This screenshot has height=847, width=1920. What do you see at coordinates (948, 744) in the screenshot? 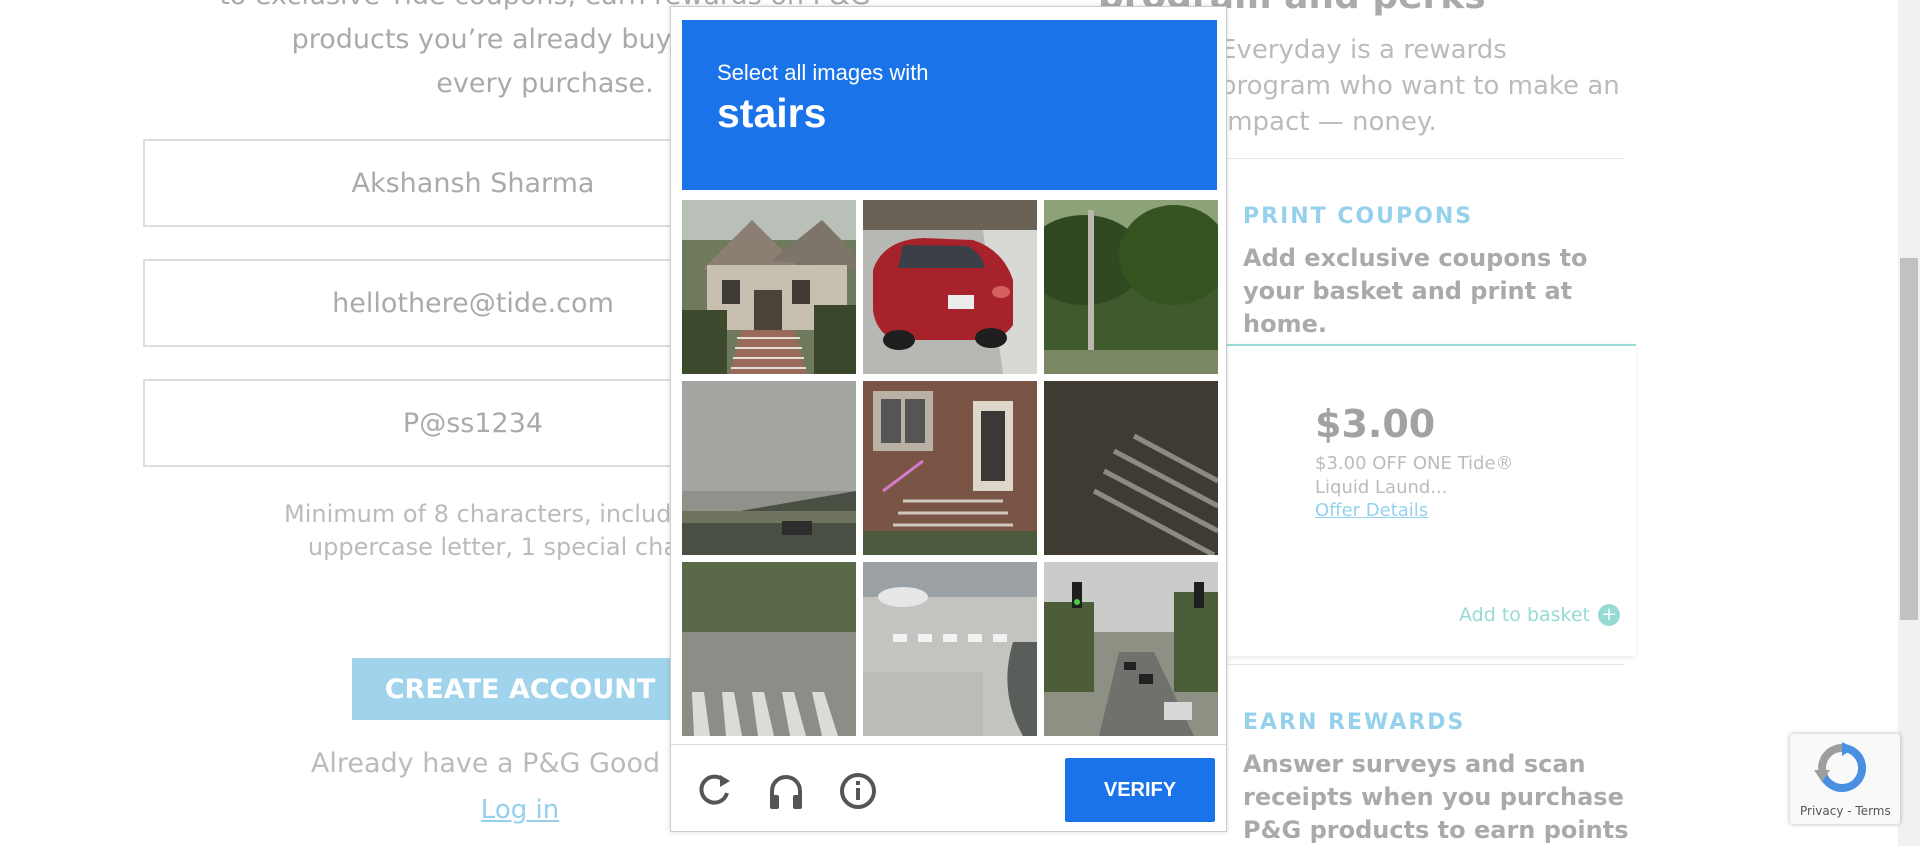
I see `challenge-divider` at bounding box center [948, 744].